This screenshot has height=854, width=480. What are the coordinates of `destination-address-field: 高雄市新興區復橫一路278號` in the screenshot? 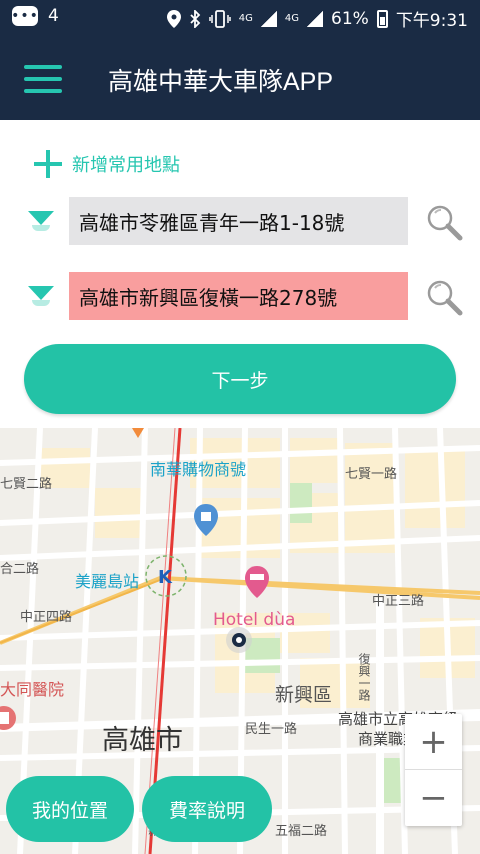 It's located at (238, 296).